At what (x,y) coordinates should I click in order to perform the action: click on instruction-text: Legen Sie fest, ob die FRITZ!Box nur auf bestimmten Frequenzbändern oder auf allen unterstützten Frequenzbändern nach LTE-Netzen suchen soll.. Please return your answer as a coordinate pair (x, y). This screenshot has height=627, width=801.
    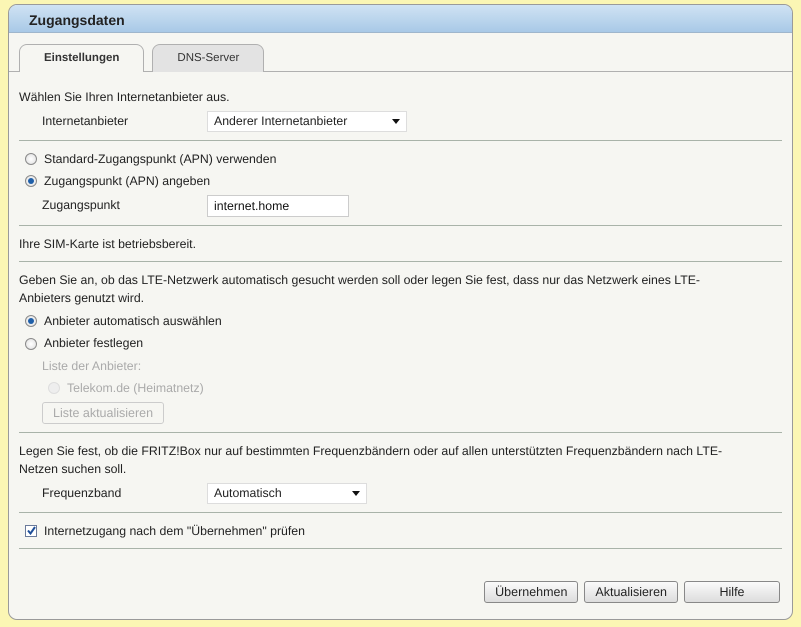
    Looking at the image, I should click on (371, 460).